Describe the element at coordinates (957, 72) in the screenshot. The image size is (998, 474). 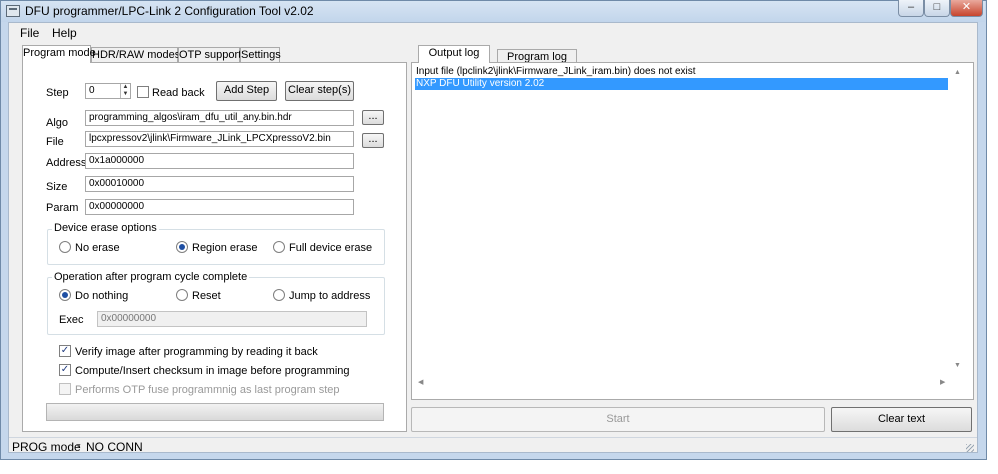
I see `scroll-up-icon: ▲` at that location.